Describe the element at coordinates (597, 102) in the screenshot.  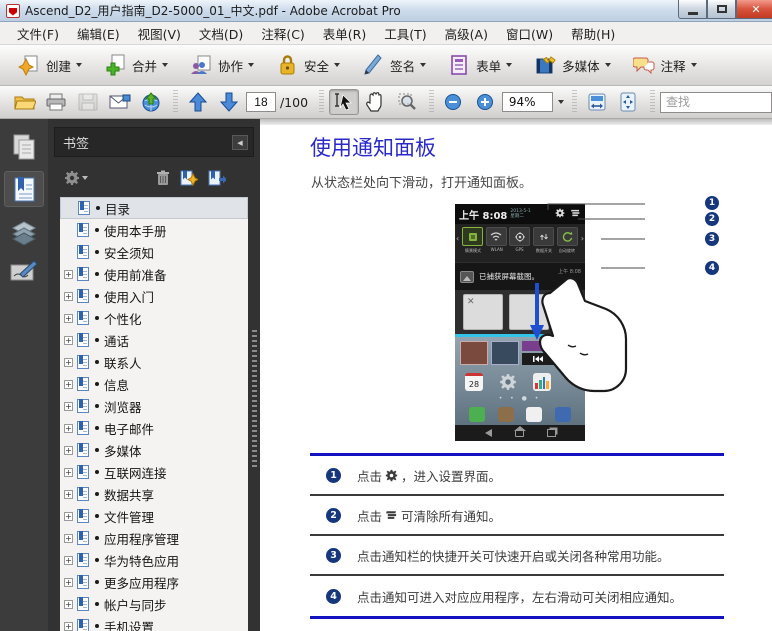
I see `fit-width-button` at that location.